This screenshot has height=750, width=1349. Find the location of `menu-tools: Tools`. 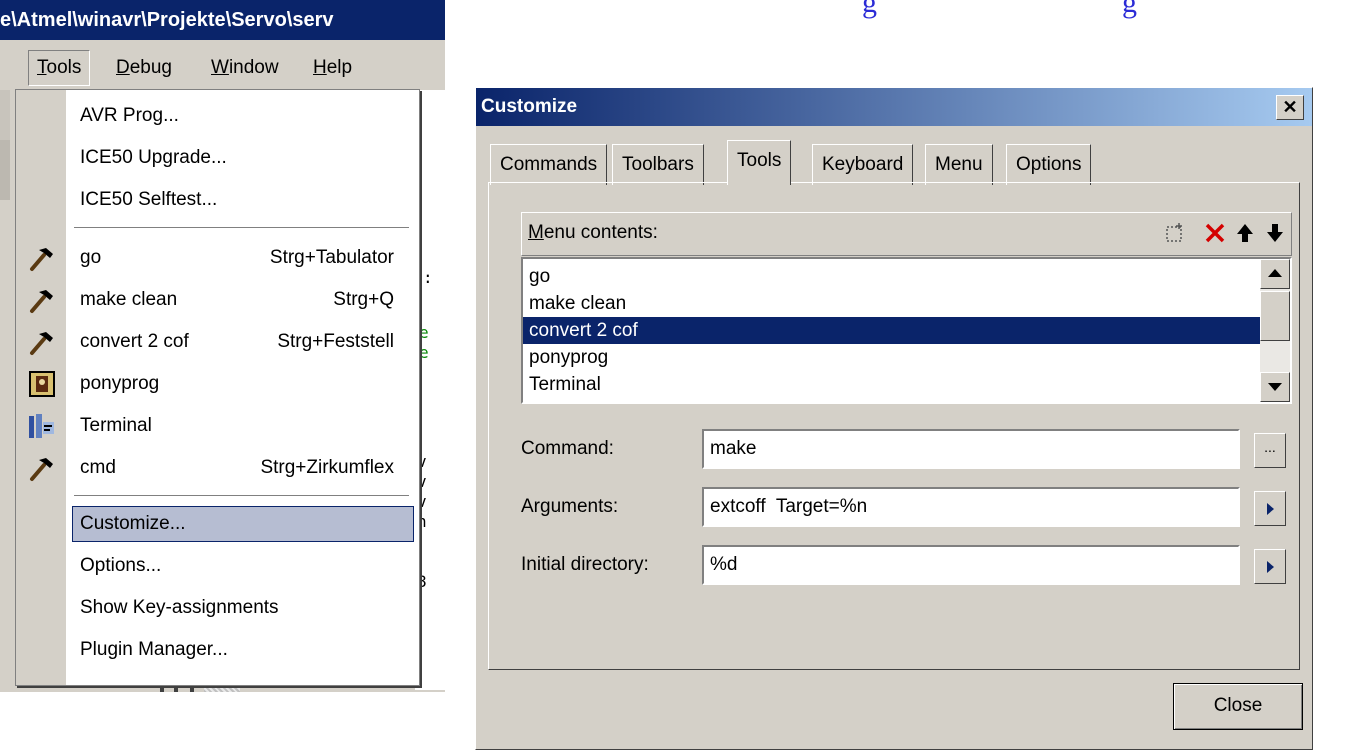

menu-tools: Tools is located at coordinates (59, 68).